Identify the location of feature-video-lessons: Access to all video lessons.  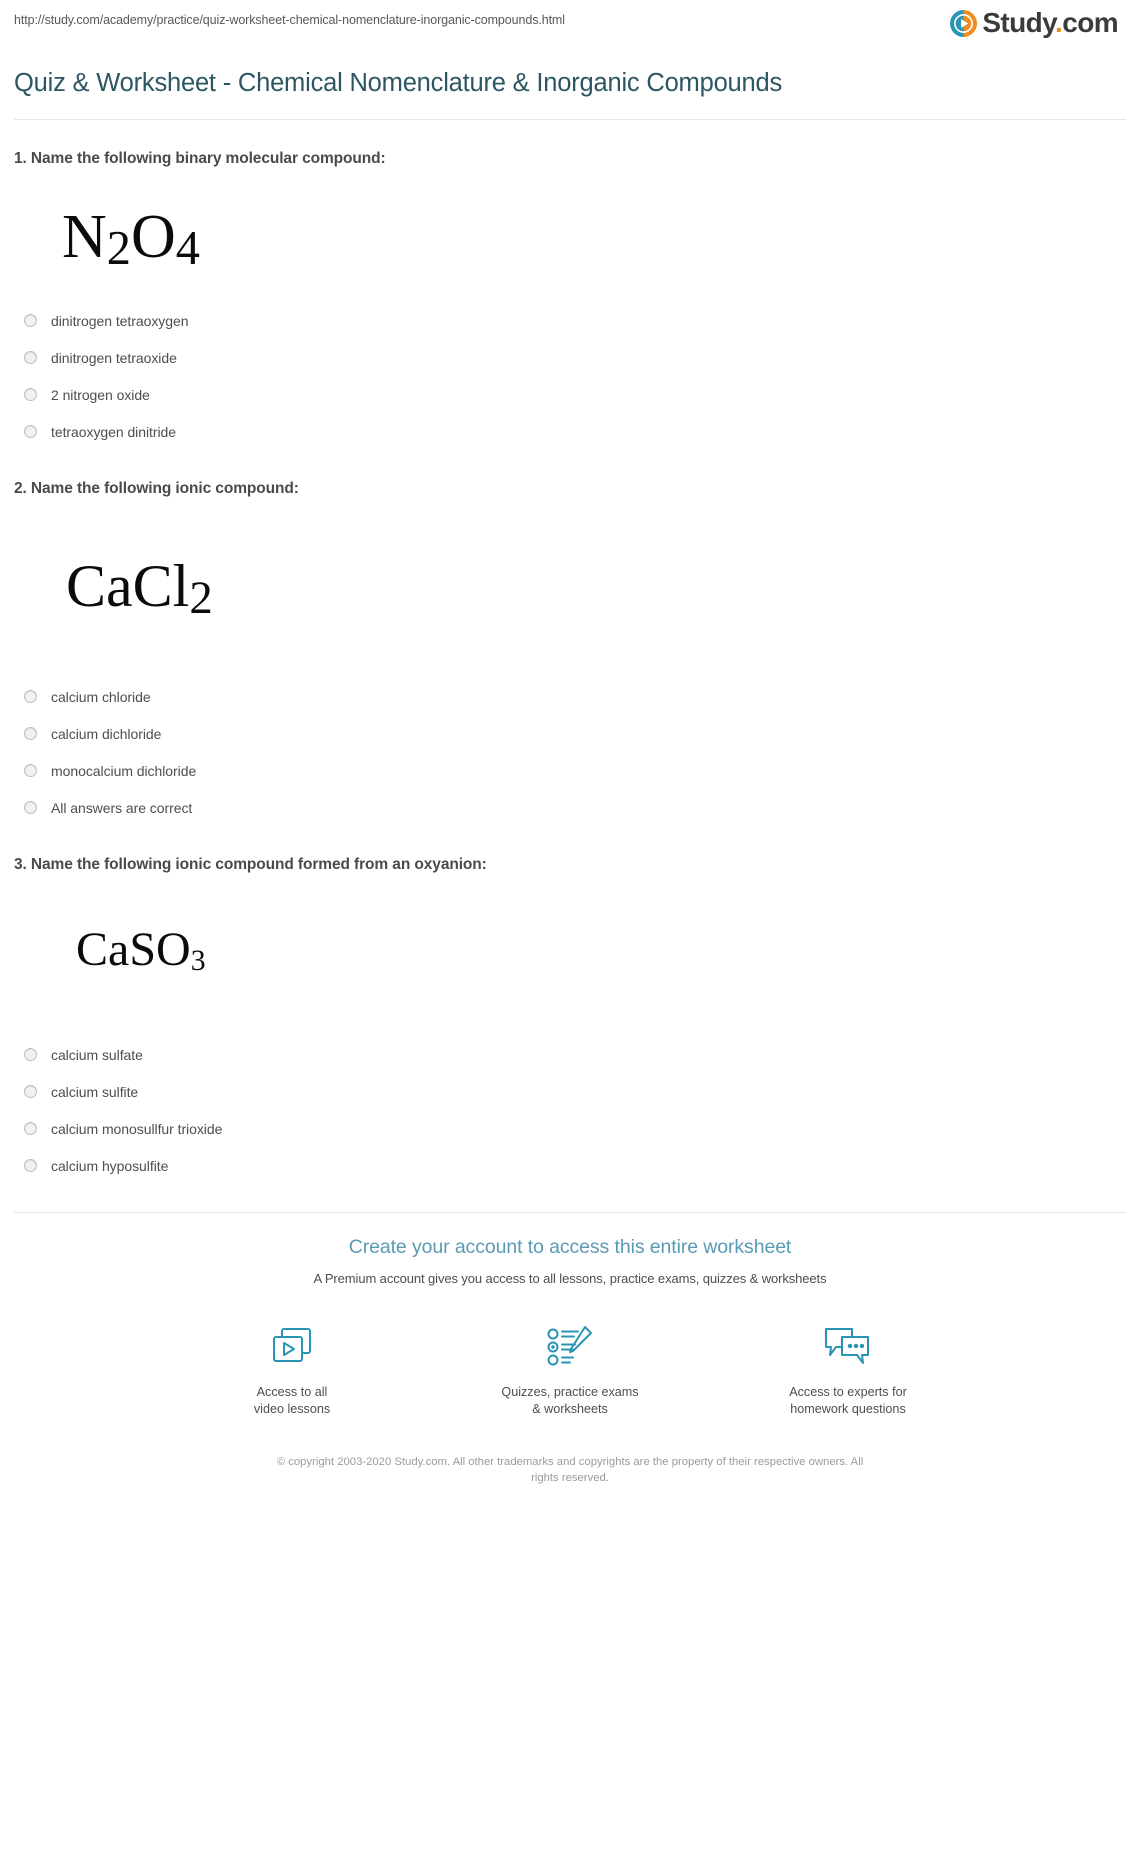
(292, 1371).